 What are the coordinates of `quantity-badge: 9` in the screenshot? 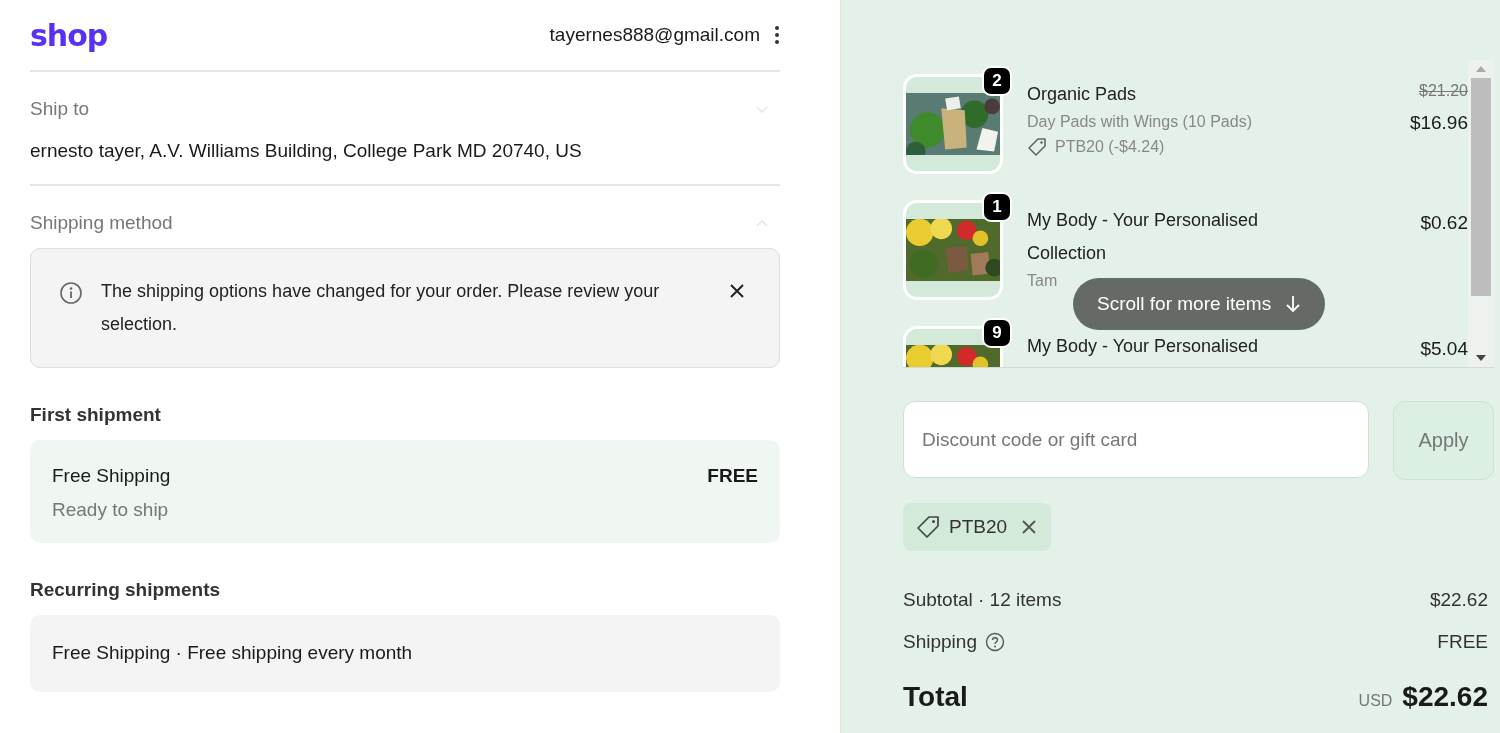 It's located at (997, 333).